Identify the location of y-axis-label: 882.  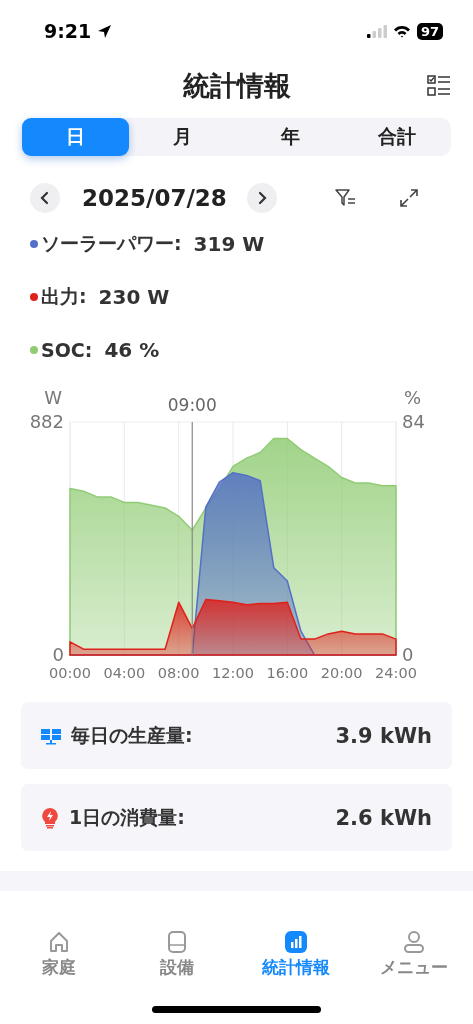
(46, 421).